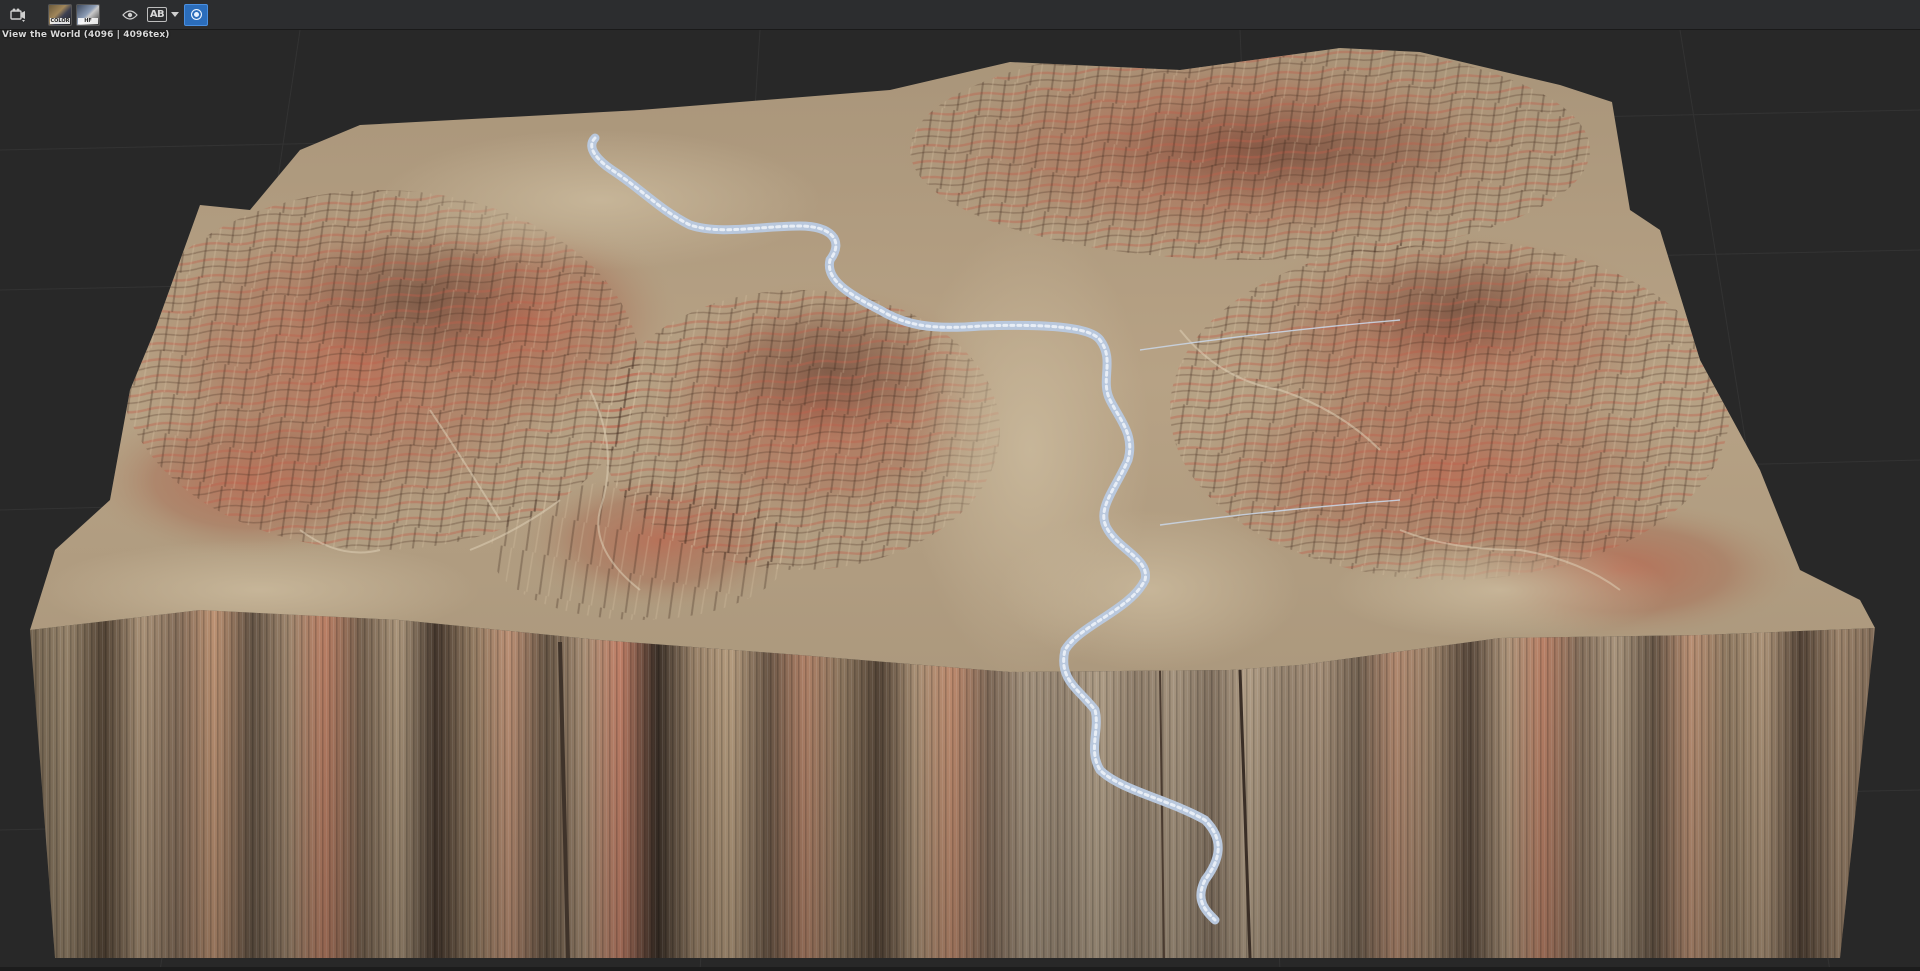  Describe the element at coordinates (60, 20) in the screenshot. I see `thumbnail-caption: COLOR` at that location.